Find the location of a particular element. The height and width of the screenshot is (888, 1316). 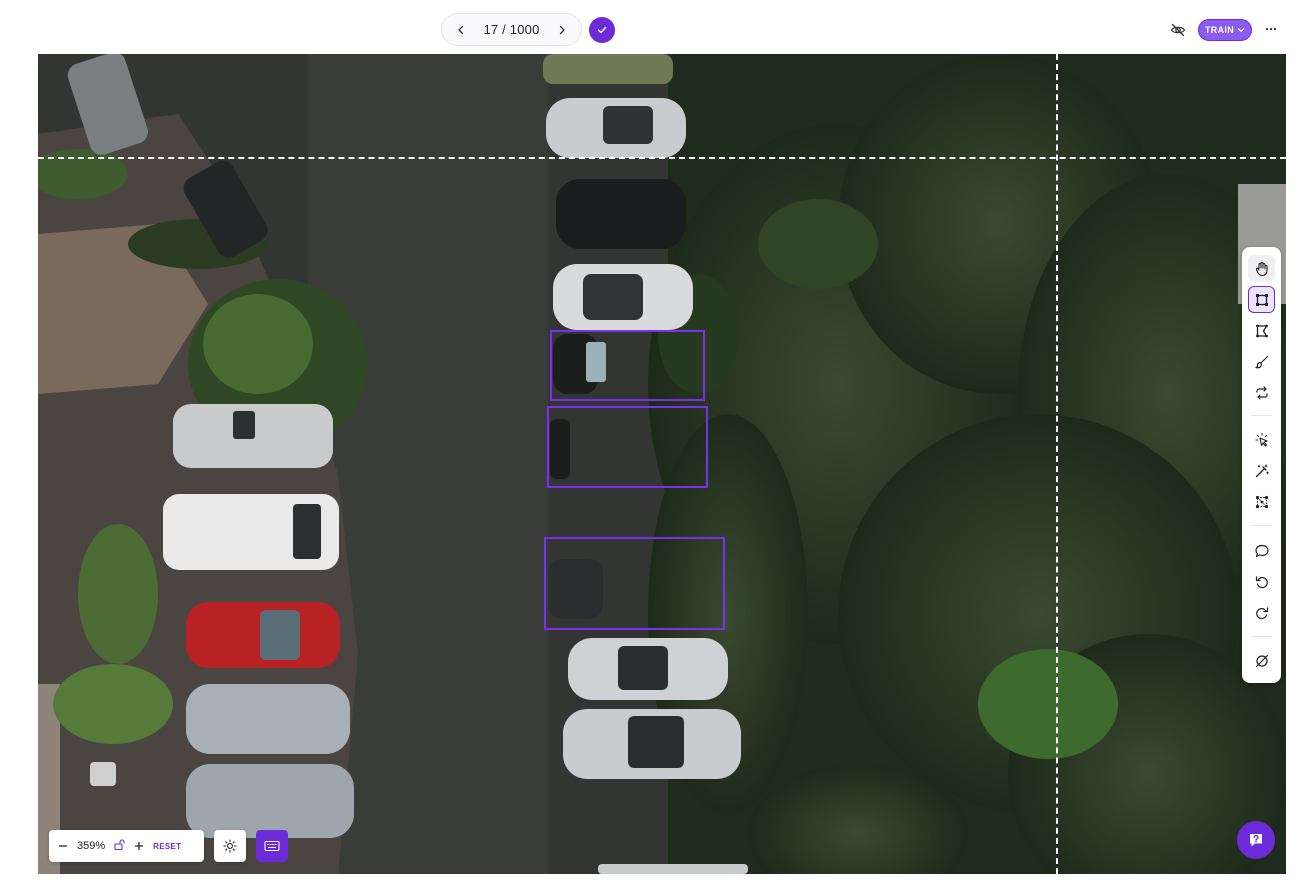

hand-icon is located at coordinates (1261, 268).